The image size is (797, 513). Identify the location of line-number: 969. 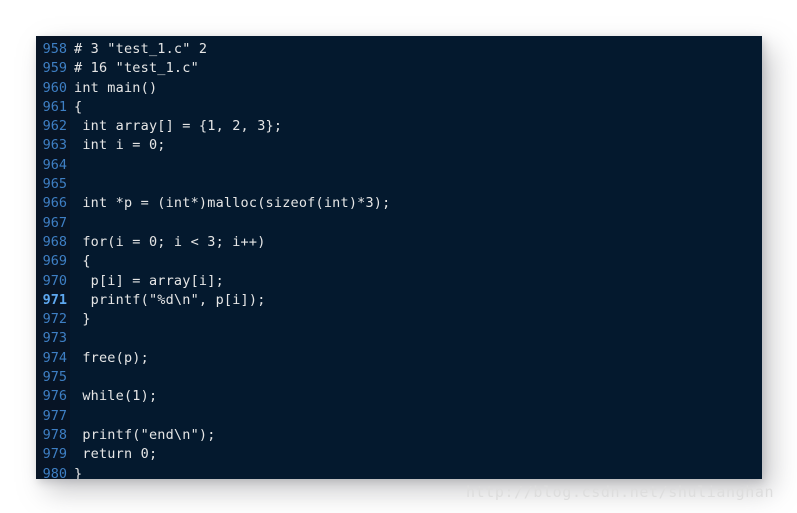
(54, 261).